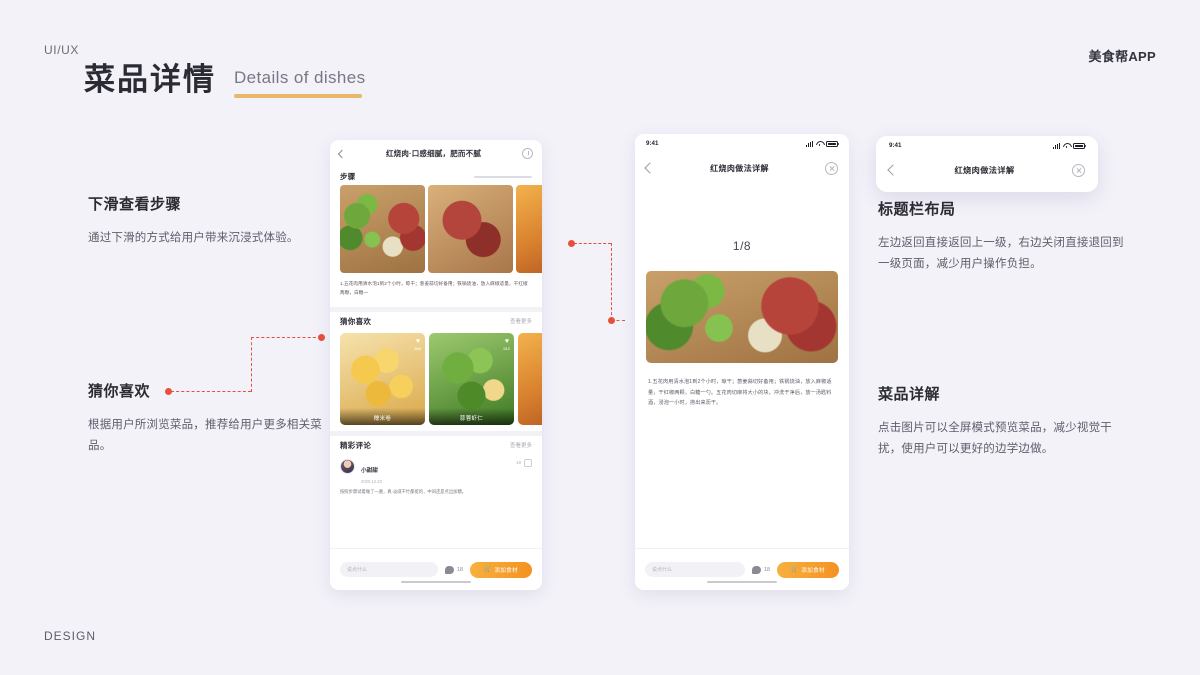 The width and height of the screenshot is (1200, 675). Describe the element at coordinates (909, 394) in the screenshot. I see `annotation-heading: 菜品详解` at that location.